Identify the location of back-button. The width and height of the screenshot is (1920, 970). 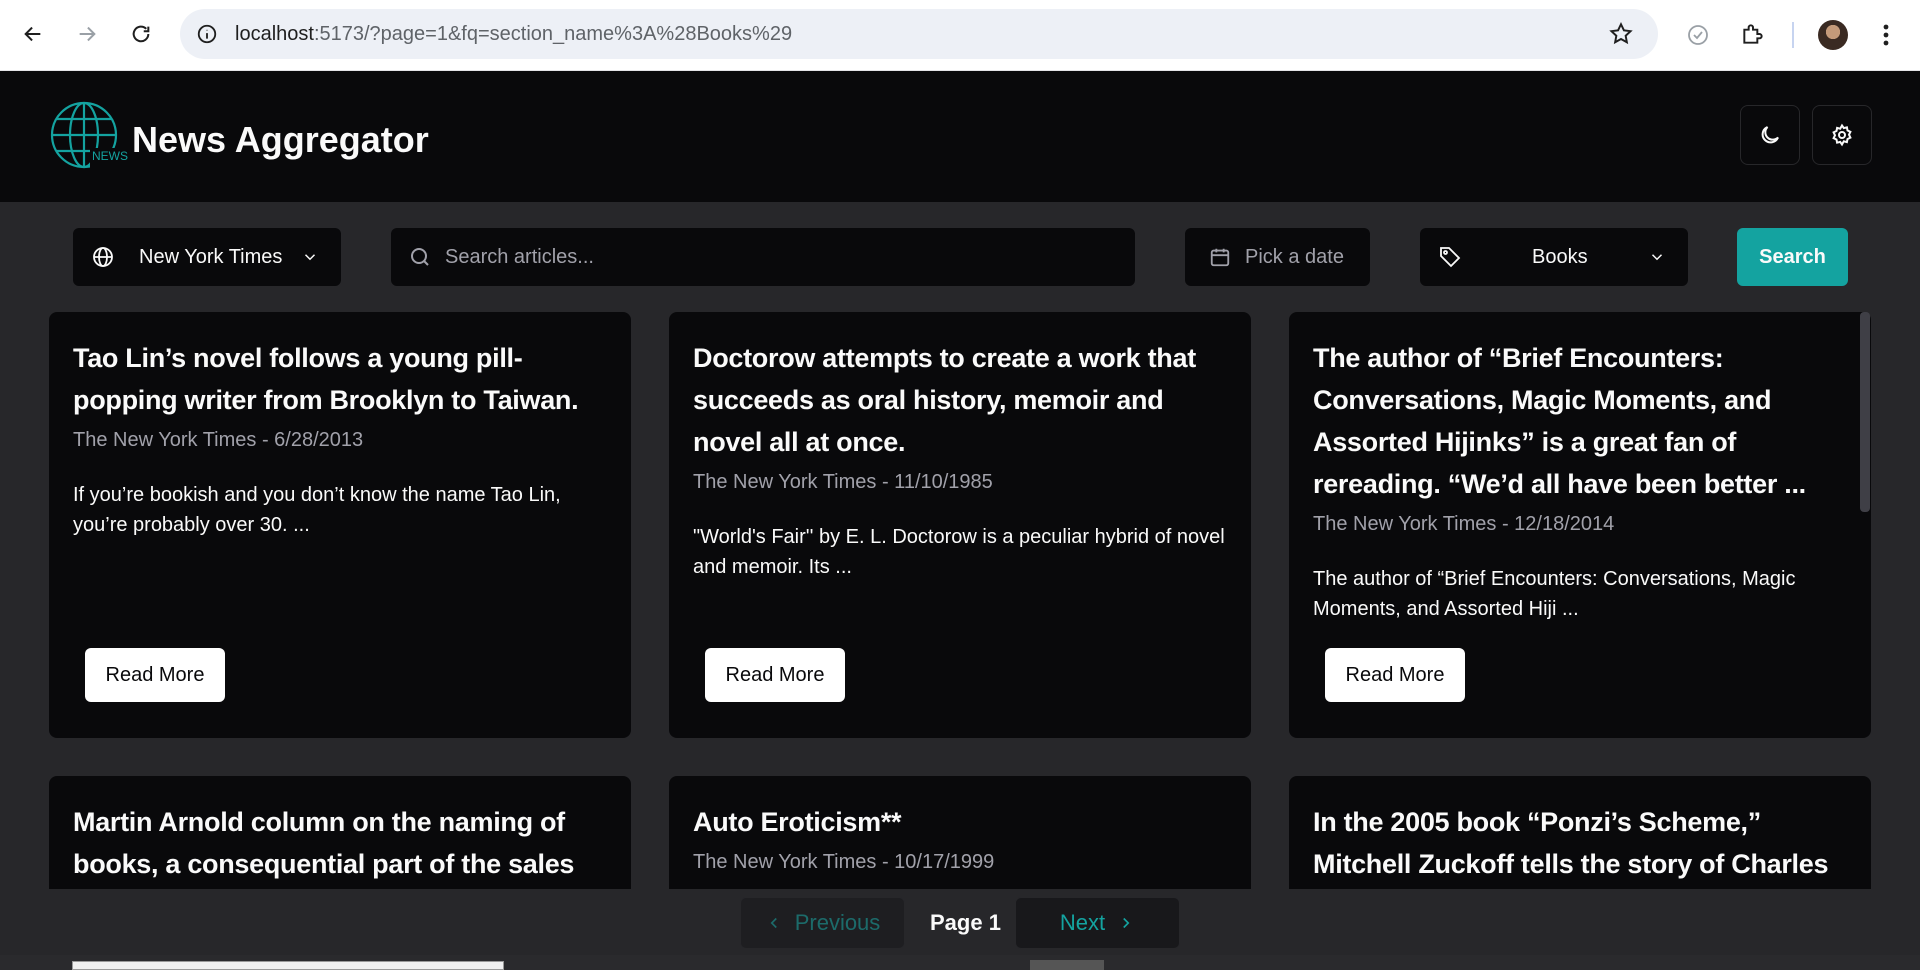
(33, 34).